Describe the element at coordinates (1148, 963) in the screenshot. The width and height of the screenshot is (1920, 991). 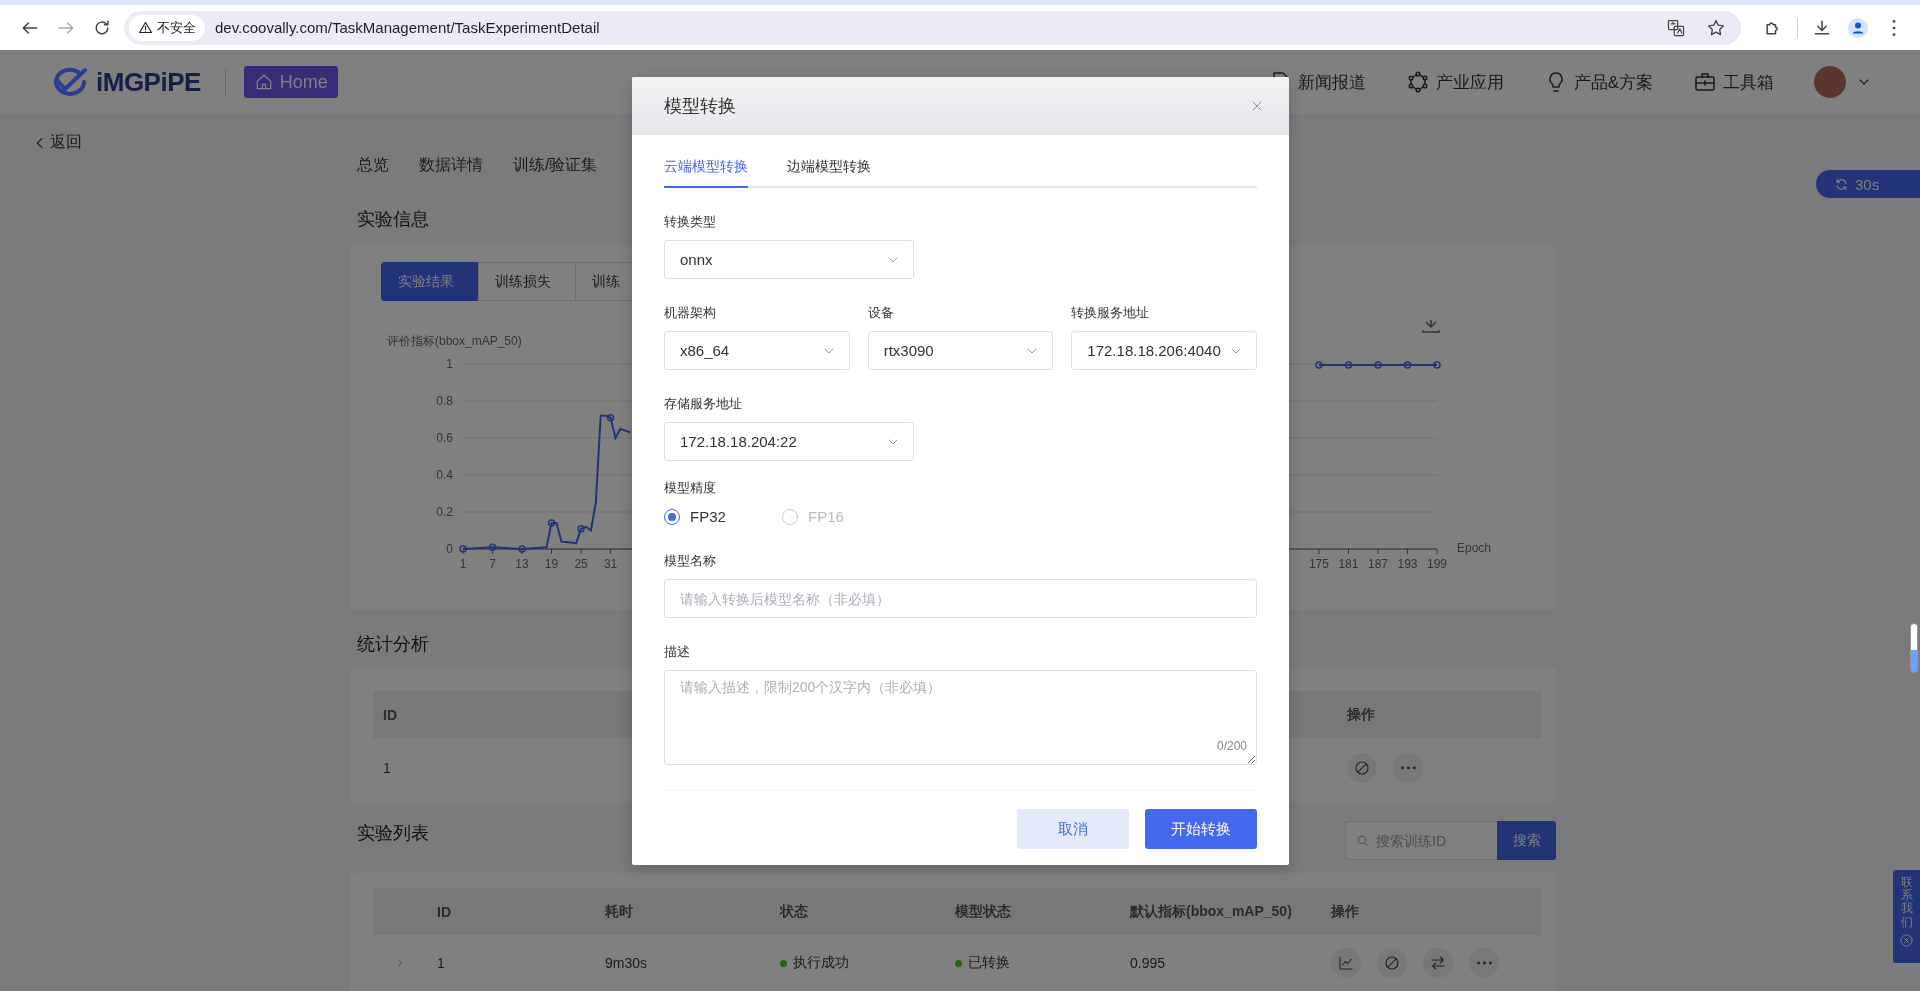
I see `table-cell-text: 0.995` at that location.